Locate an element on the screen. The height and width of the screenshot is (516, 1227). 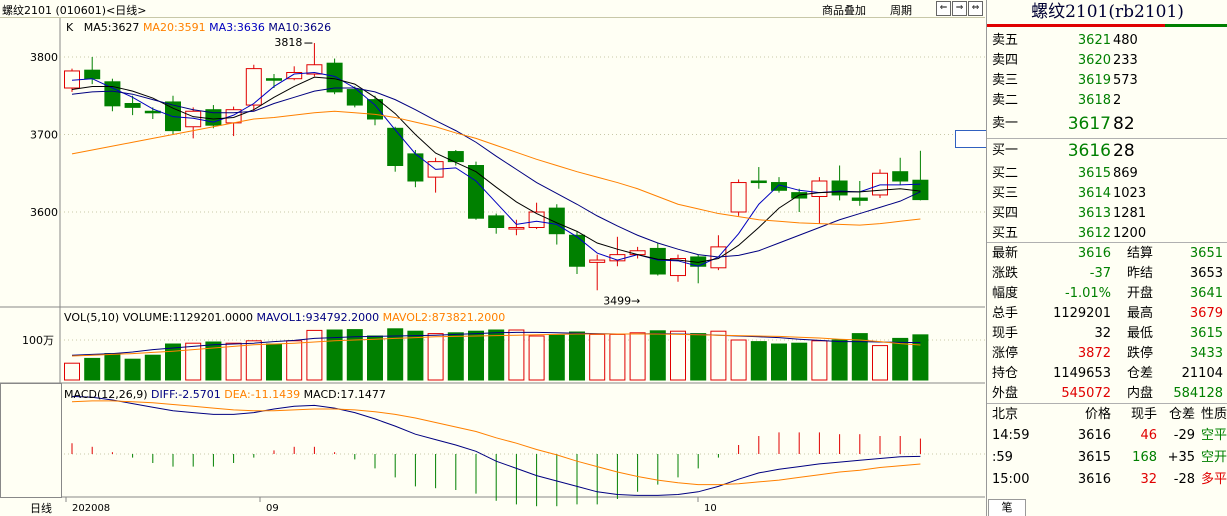
left-blank-box is located at coordinates (31, 440).